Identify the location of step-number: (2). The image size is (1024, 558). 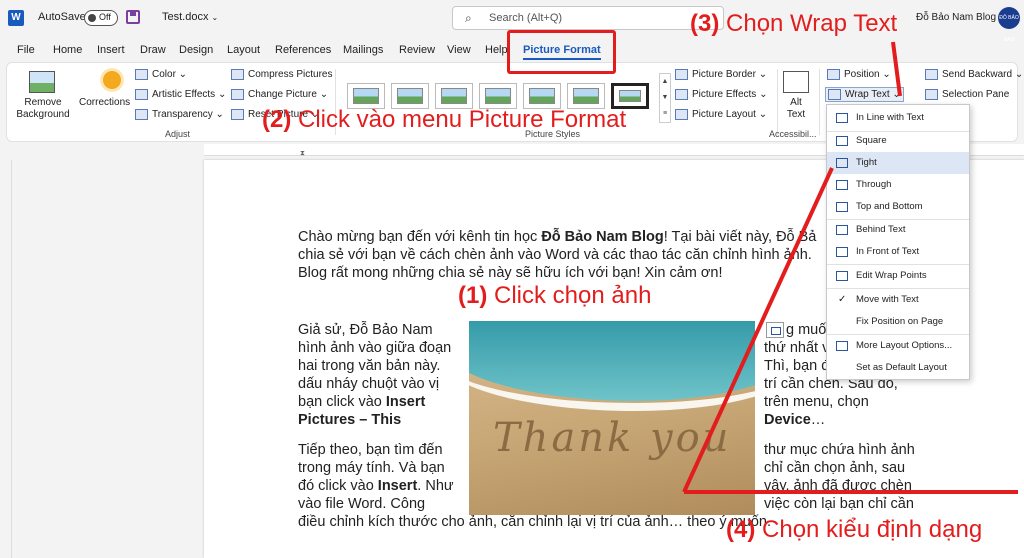
(277, 119).